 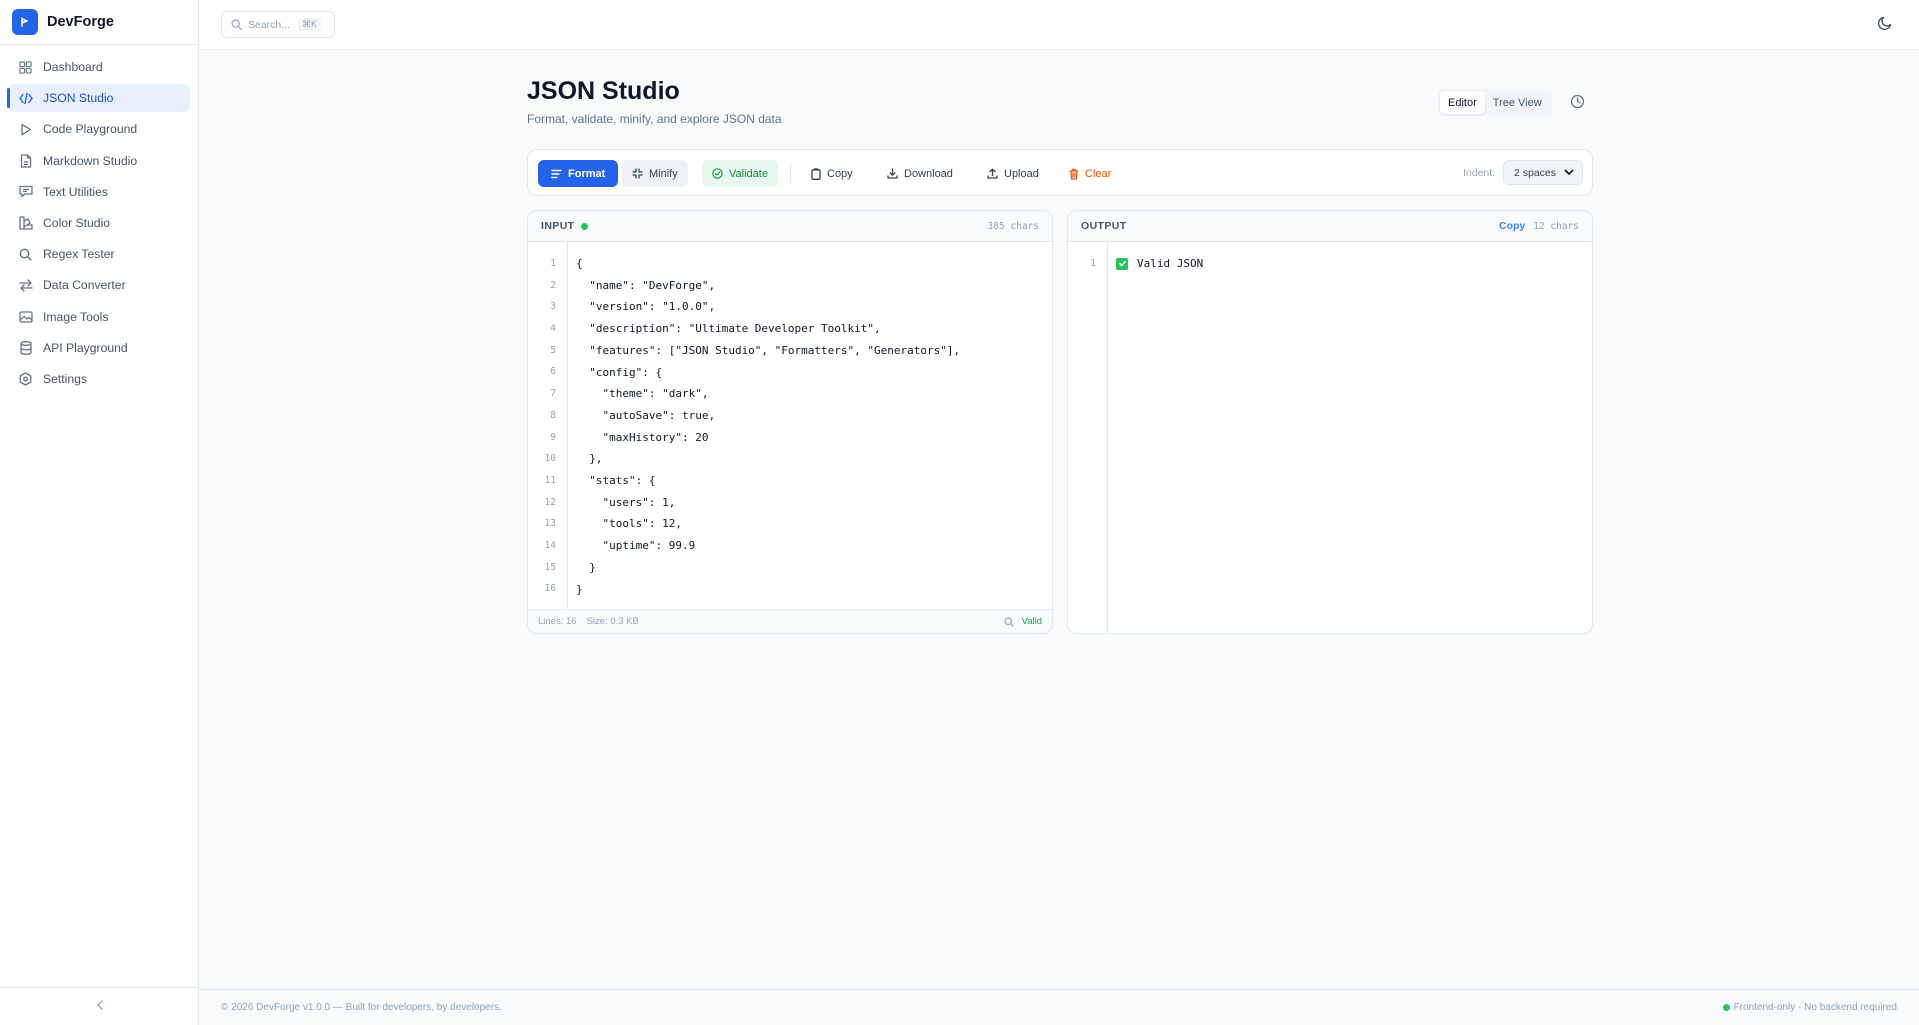 I want to click on sidebar-item-json-studio: JSON Studio, so click(x=98, y=98).